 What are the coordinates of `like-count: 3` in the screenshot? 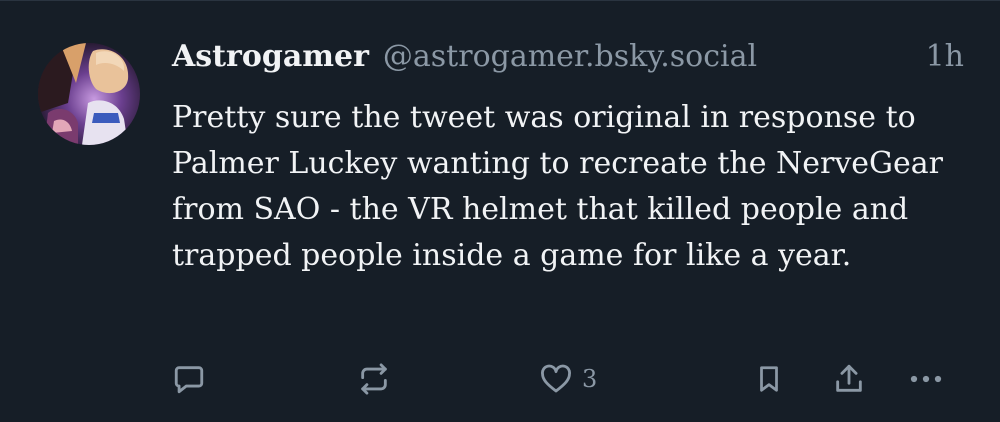 It's located at (590, 379).